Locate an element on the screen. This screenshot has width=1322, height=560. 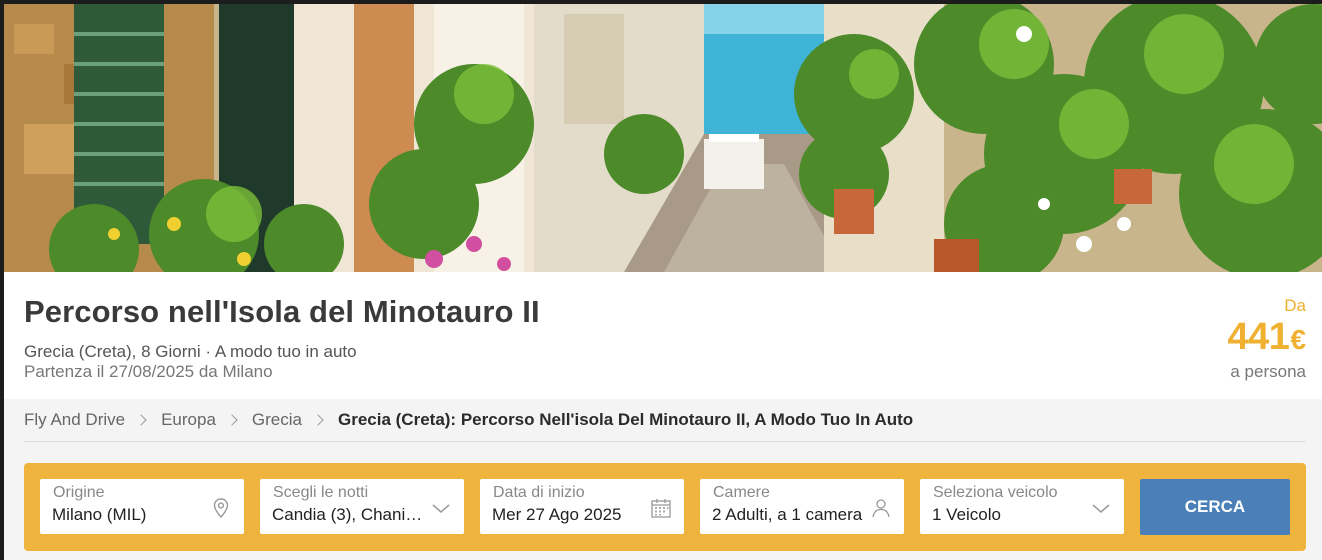
search-button: CERCA is located at coordinates (1215, 507).